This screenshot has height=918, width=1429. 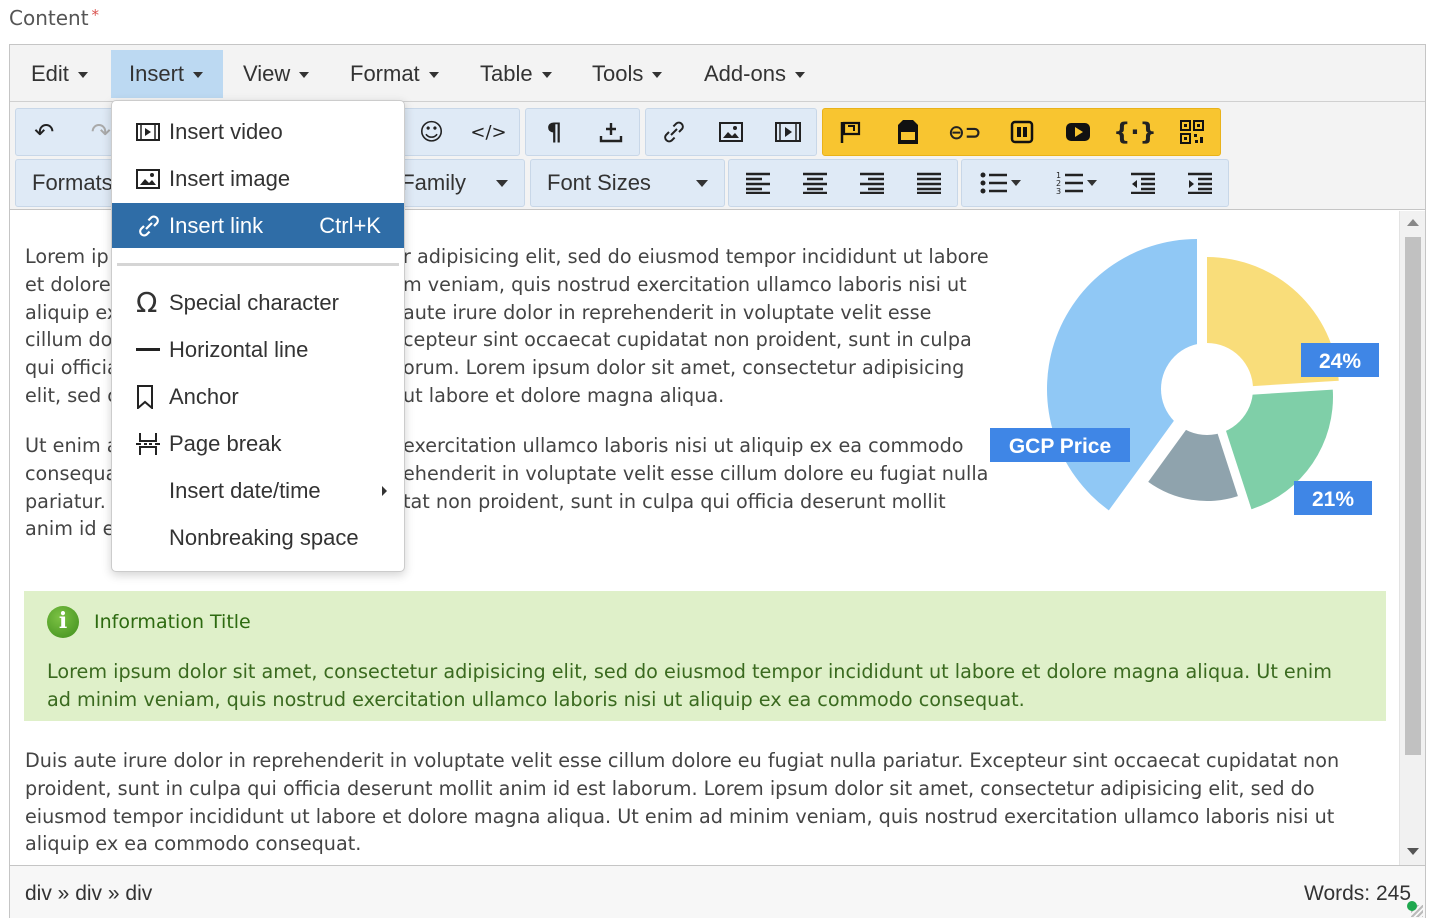 What do you see at coordinates (554, 132) in the screenshot?
I see `paragraph-icon: ¶` at bounding box center [554, 132].